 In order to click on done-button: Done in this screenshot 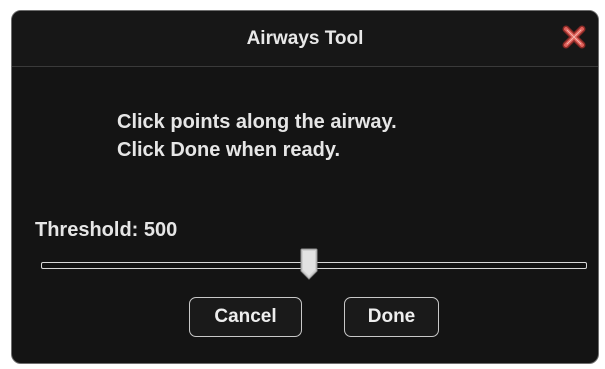, I will do `click(391, 317)`.